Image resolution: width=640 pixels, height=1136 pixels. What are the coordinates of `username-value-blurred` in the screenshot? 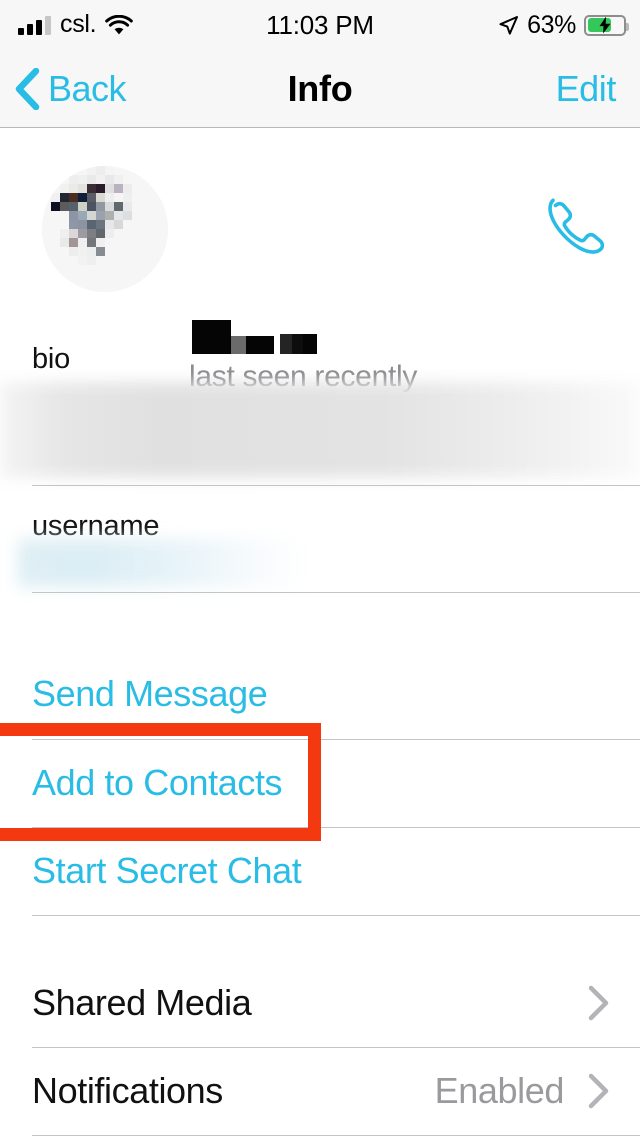 It's located at (163, 563).